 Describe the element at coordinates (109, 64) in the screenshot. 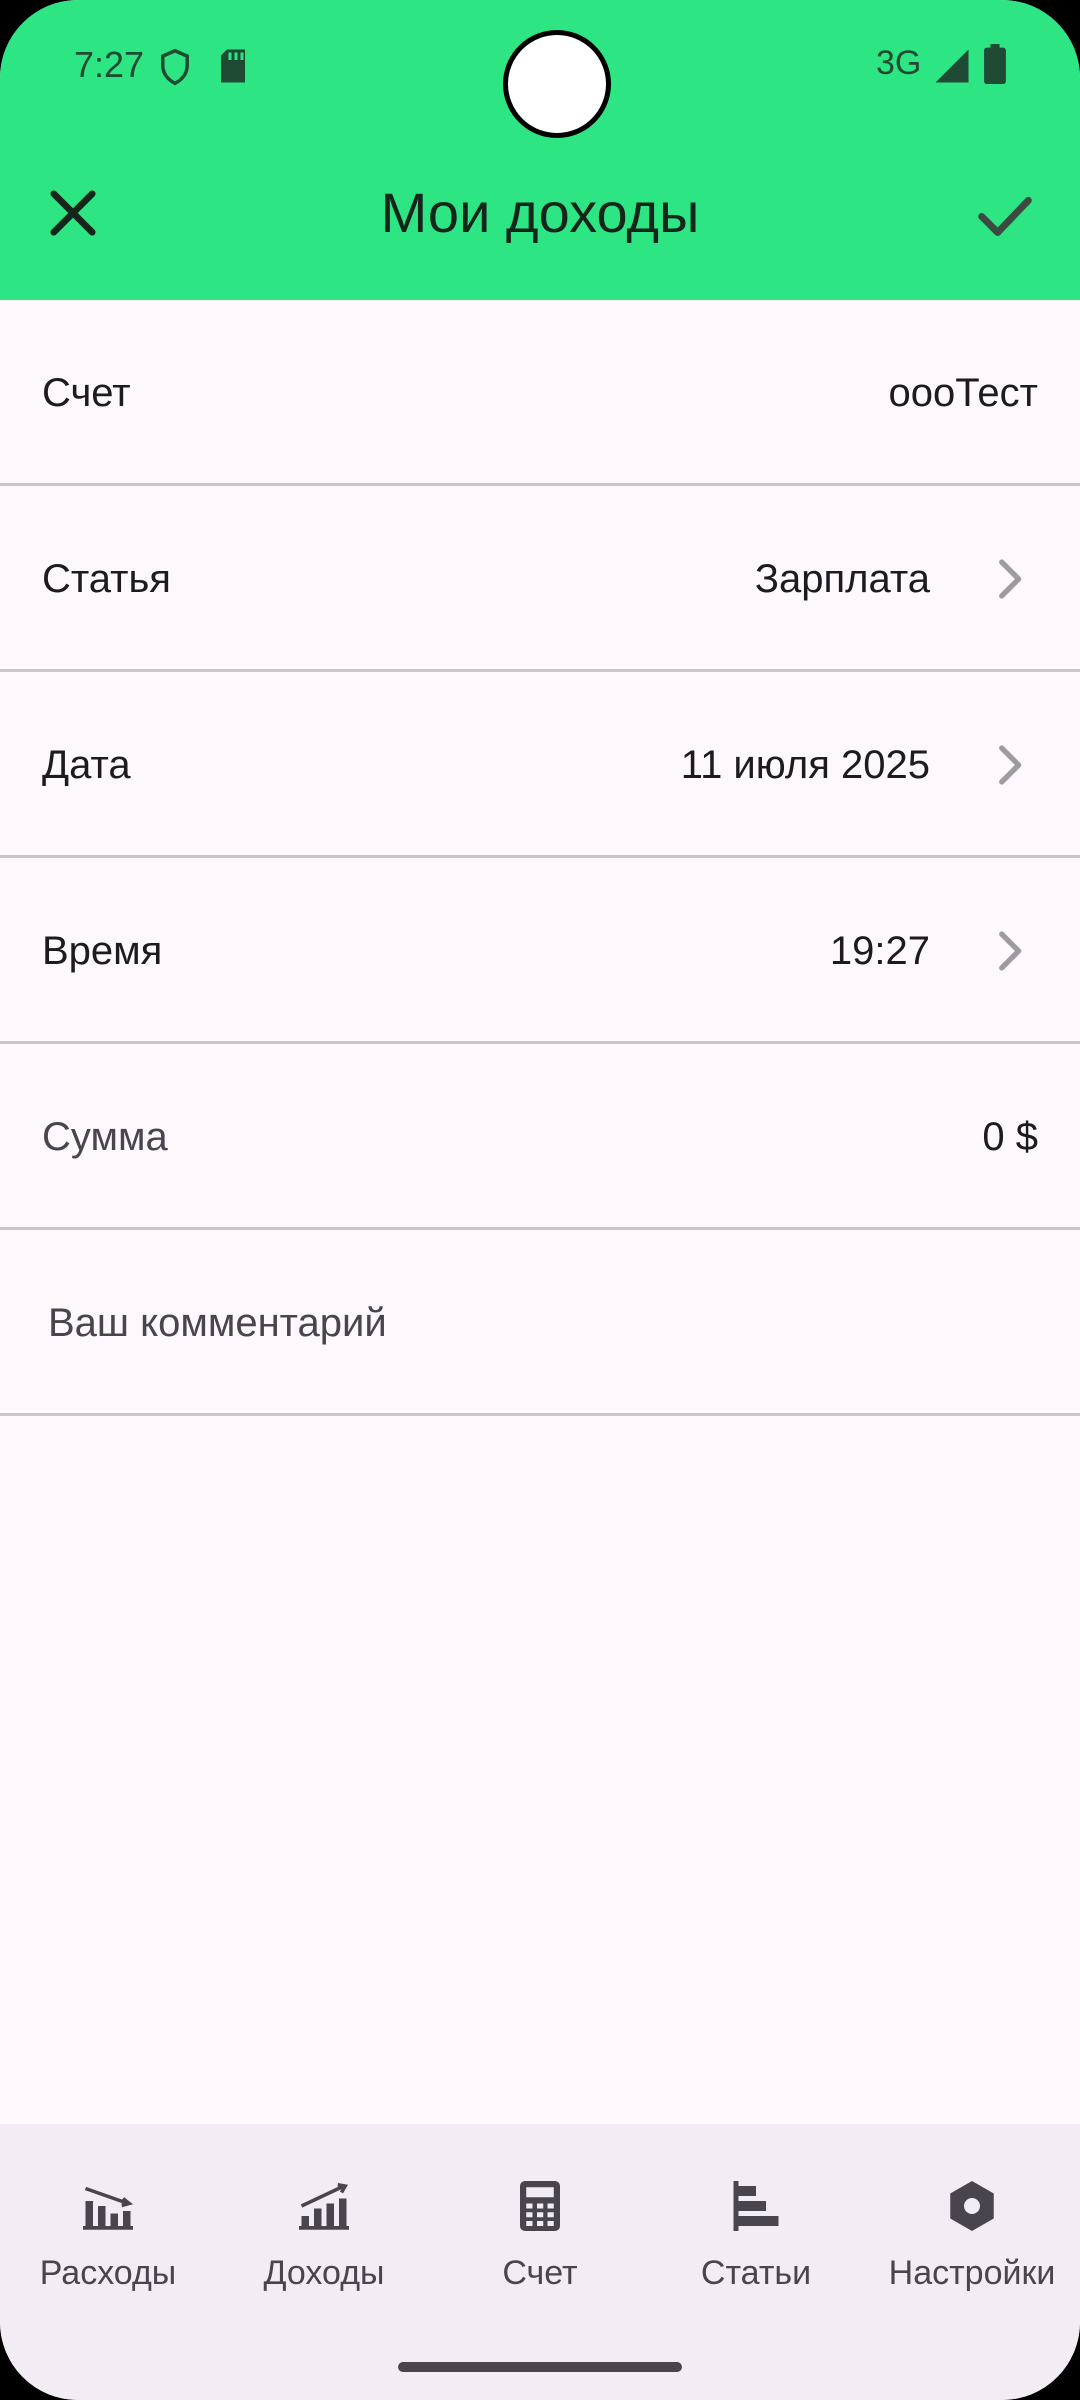

I see `status-time: 7:27` at that location.